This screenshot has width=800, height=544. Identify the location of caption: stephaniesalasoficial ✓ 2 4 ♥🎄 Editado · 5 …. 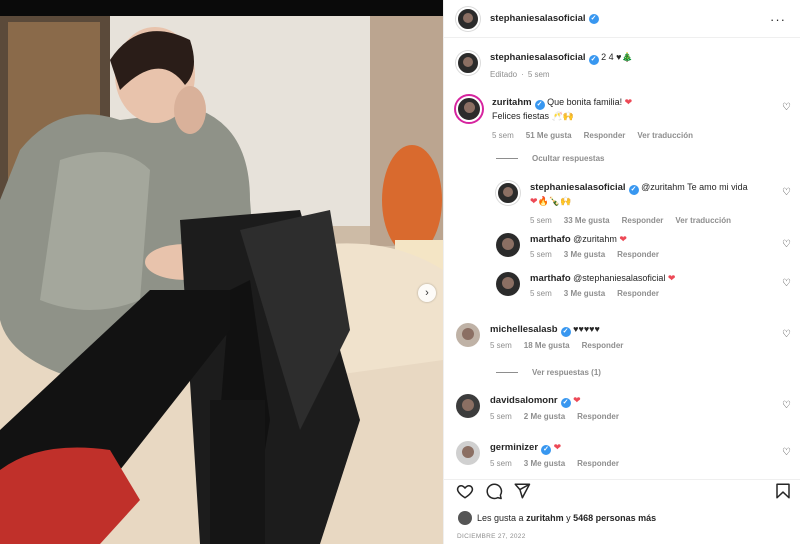
(544, 65).